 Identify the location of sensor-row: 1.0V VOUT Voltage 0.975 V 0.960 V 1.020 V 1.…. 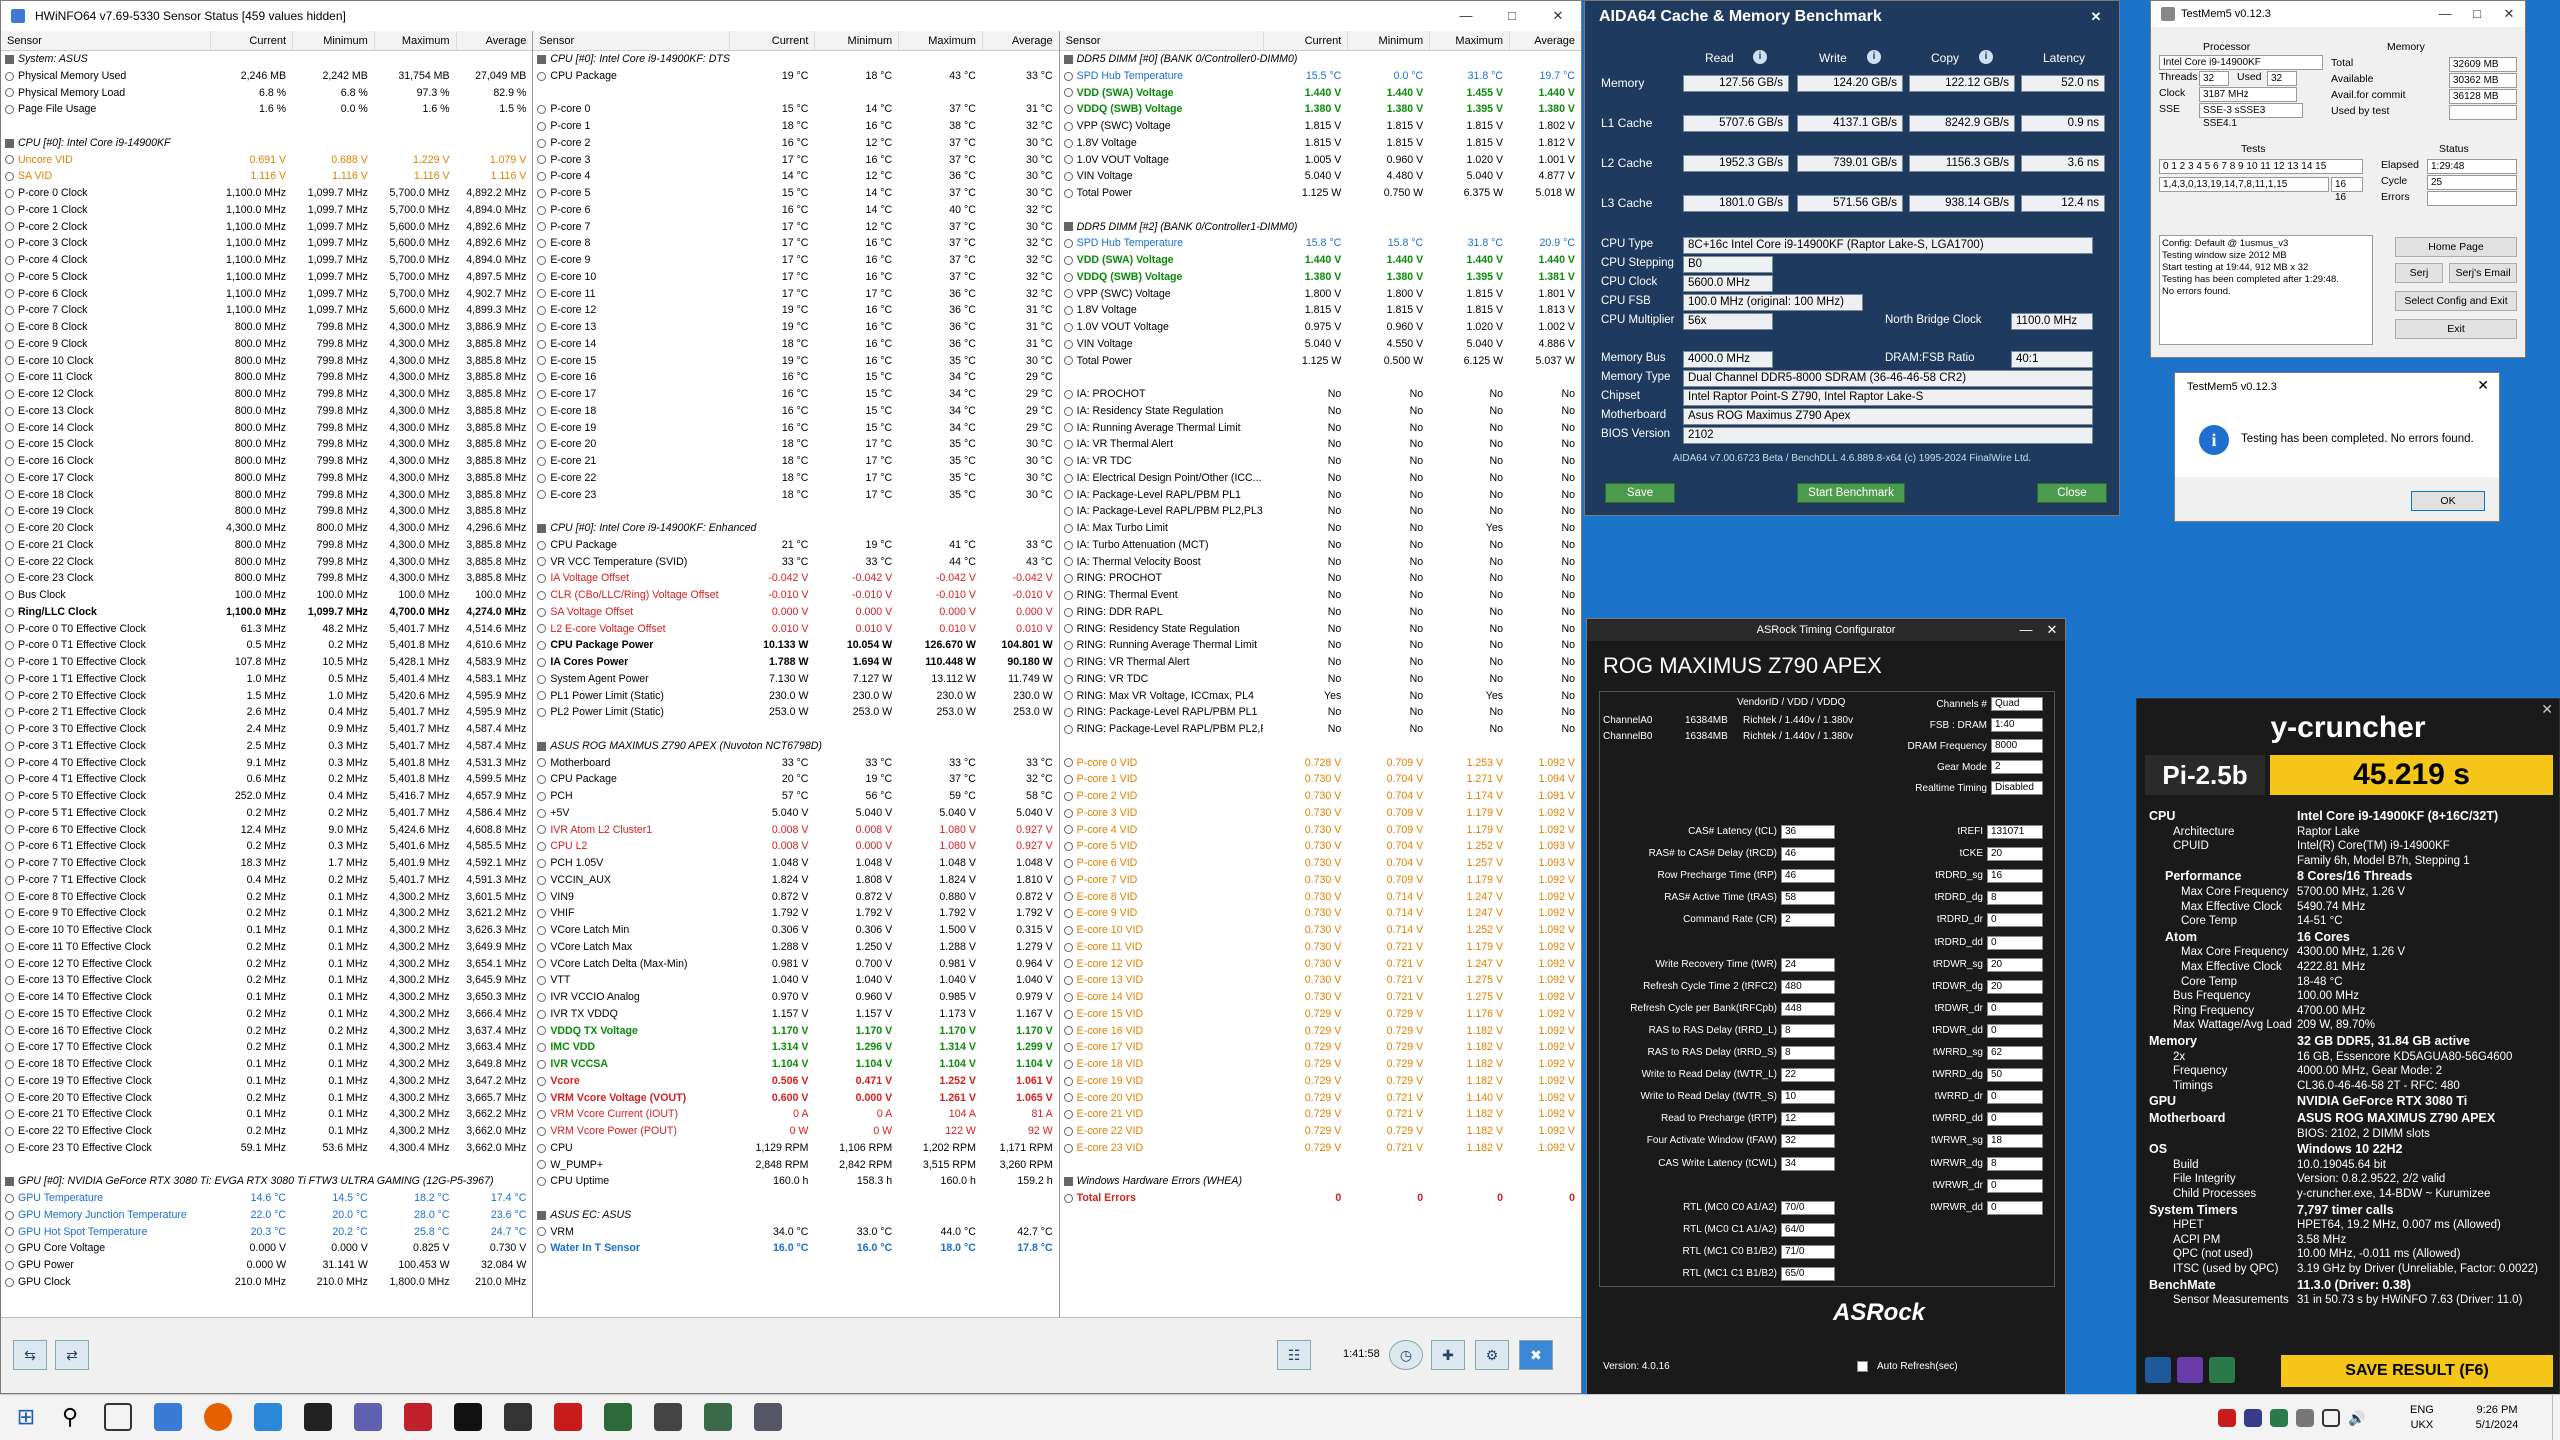
(1320, 327).